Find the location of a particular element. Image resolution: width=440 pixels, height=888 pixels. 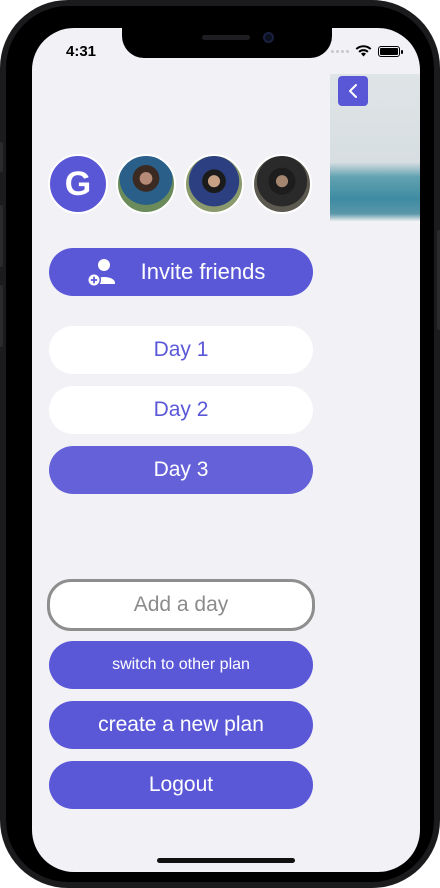

add-day-label: Add a day is located at coordinates (181, 604).